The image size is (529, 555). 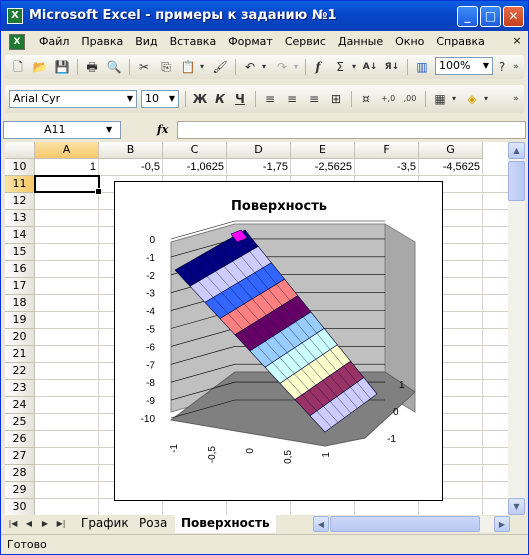 I want to click on sort-descending-icon: Я↓, so click(x=392, y=67).